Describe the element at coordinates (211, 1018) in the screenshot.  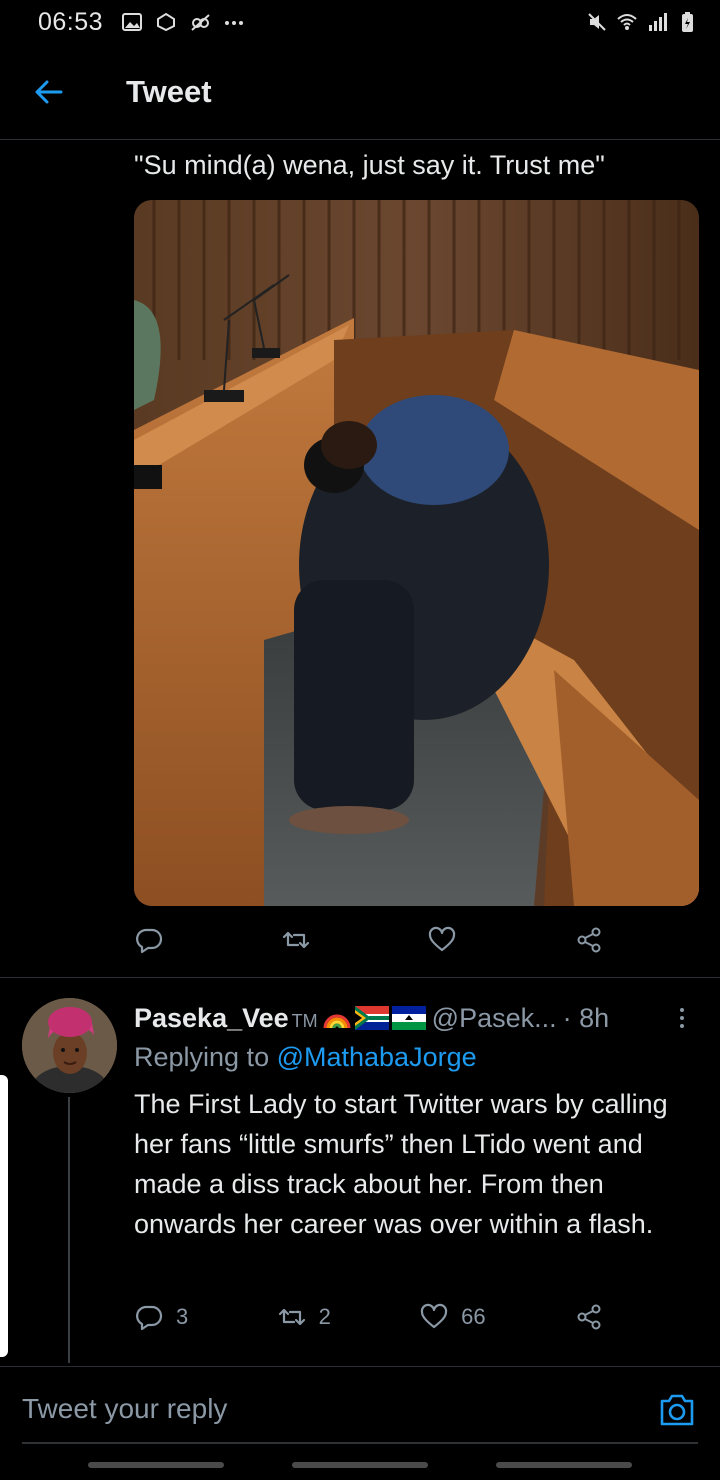
I see `reply-display-name: Paseka_Vee` at that location.